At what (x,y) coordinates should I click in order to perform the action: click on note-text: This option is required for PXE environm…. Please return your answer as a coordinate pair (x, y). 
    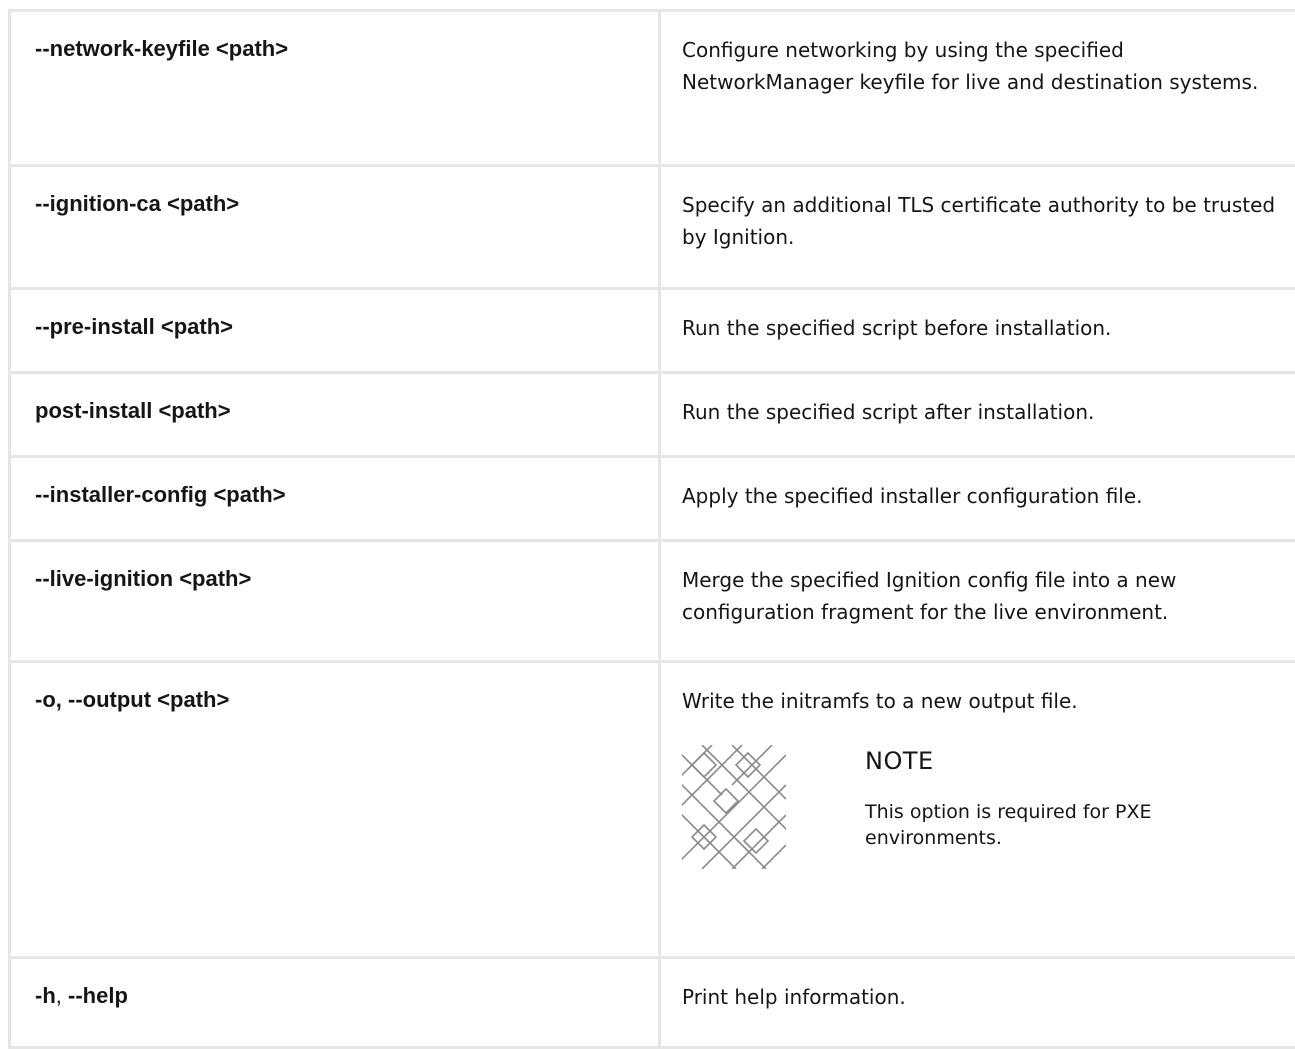
    Looking at the image, I should click on (1065, 825).